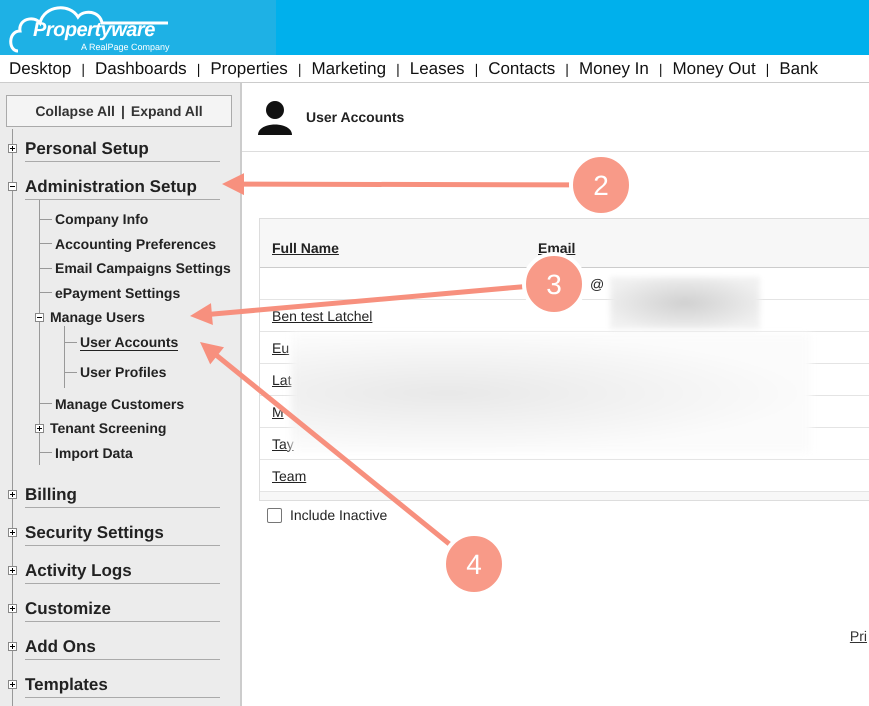 The width and height of the screenshot is (869, 706). I want to click on name-link: Eu, so click(281, 348).